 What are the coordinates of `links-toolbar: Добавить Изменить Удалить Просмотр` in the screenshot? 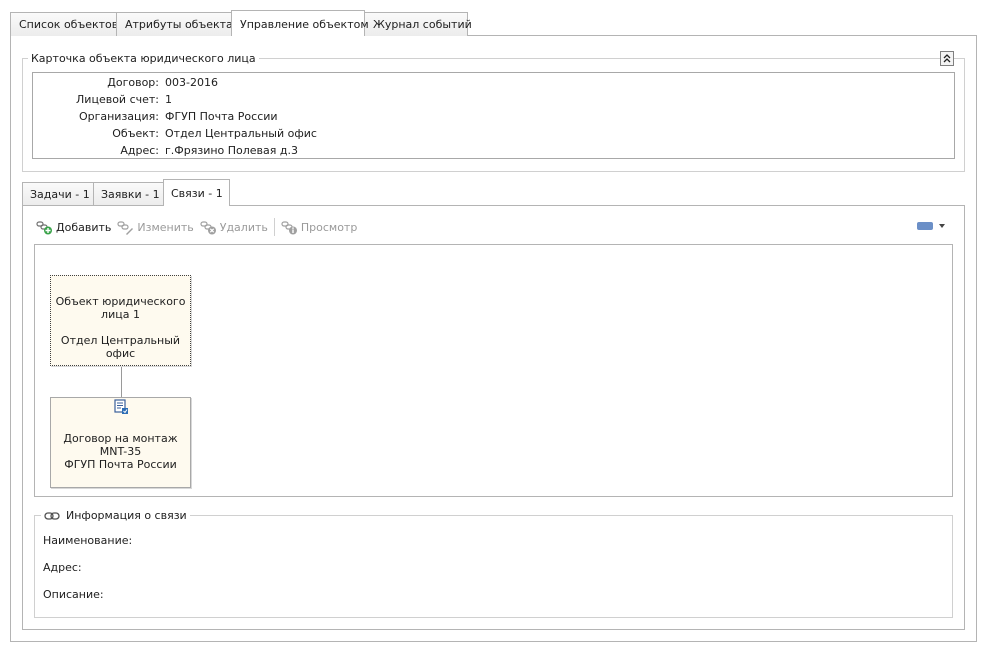 It's located at (199, 227).